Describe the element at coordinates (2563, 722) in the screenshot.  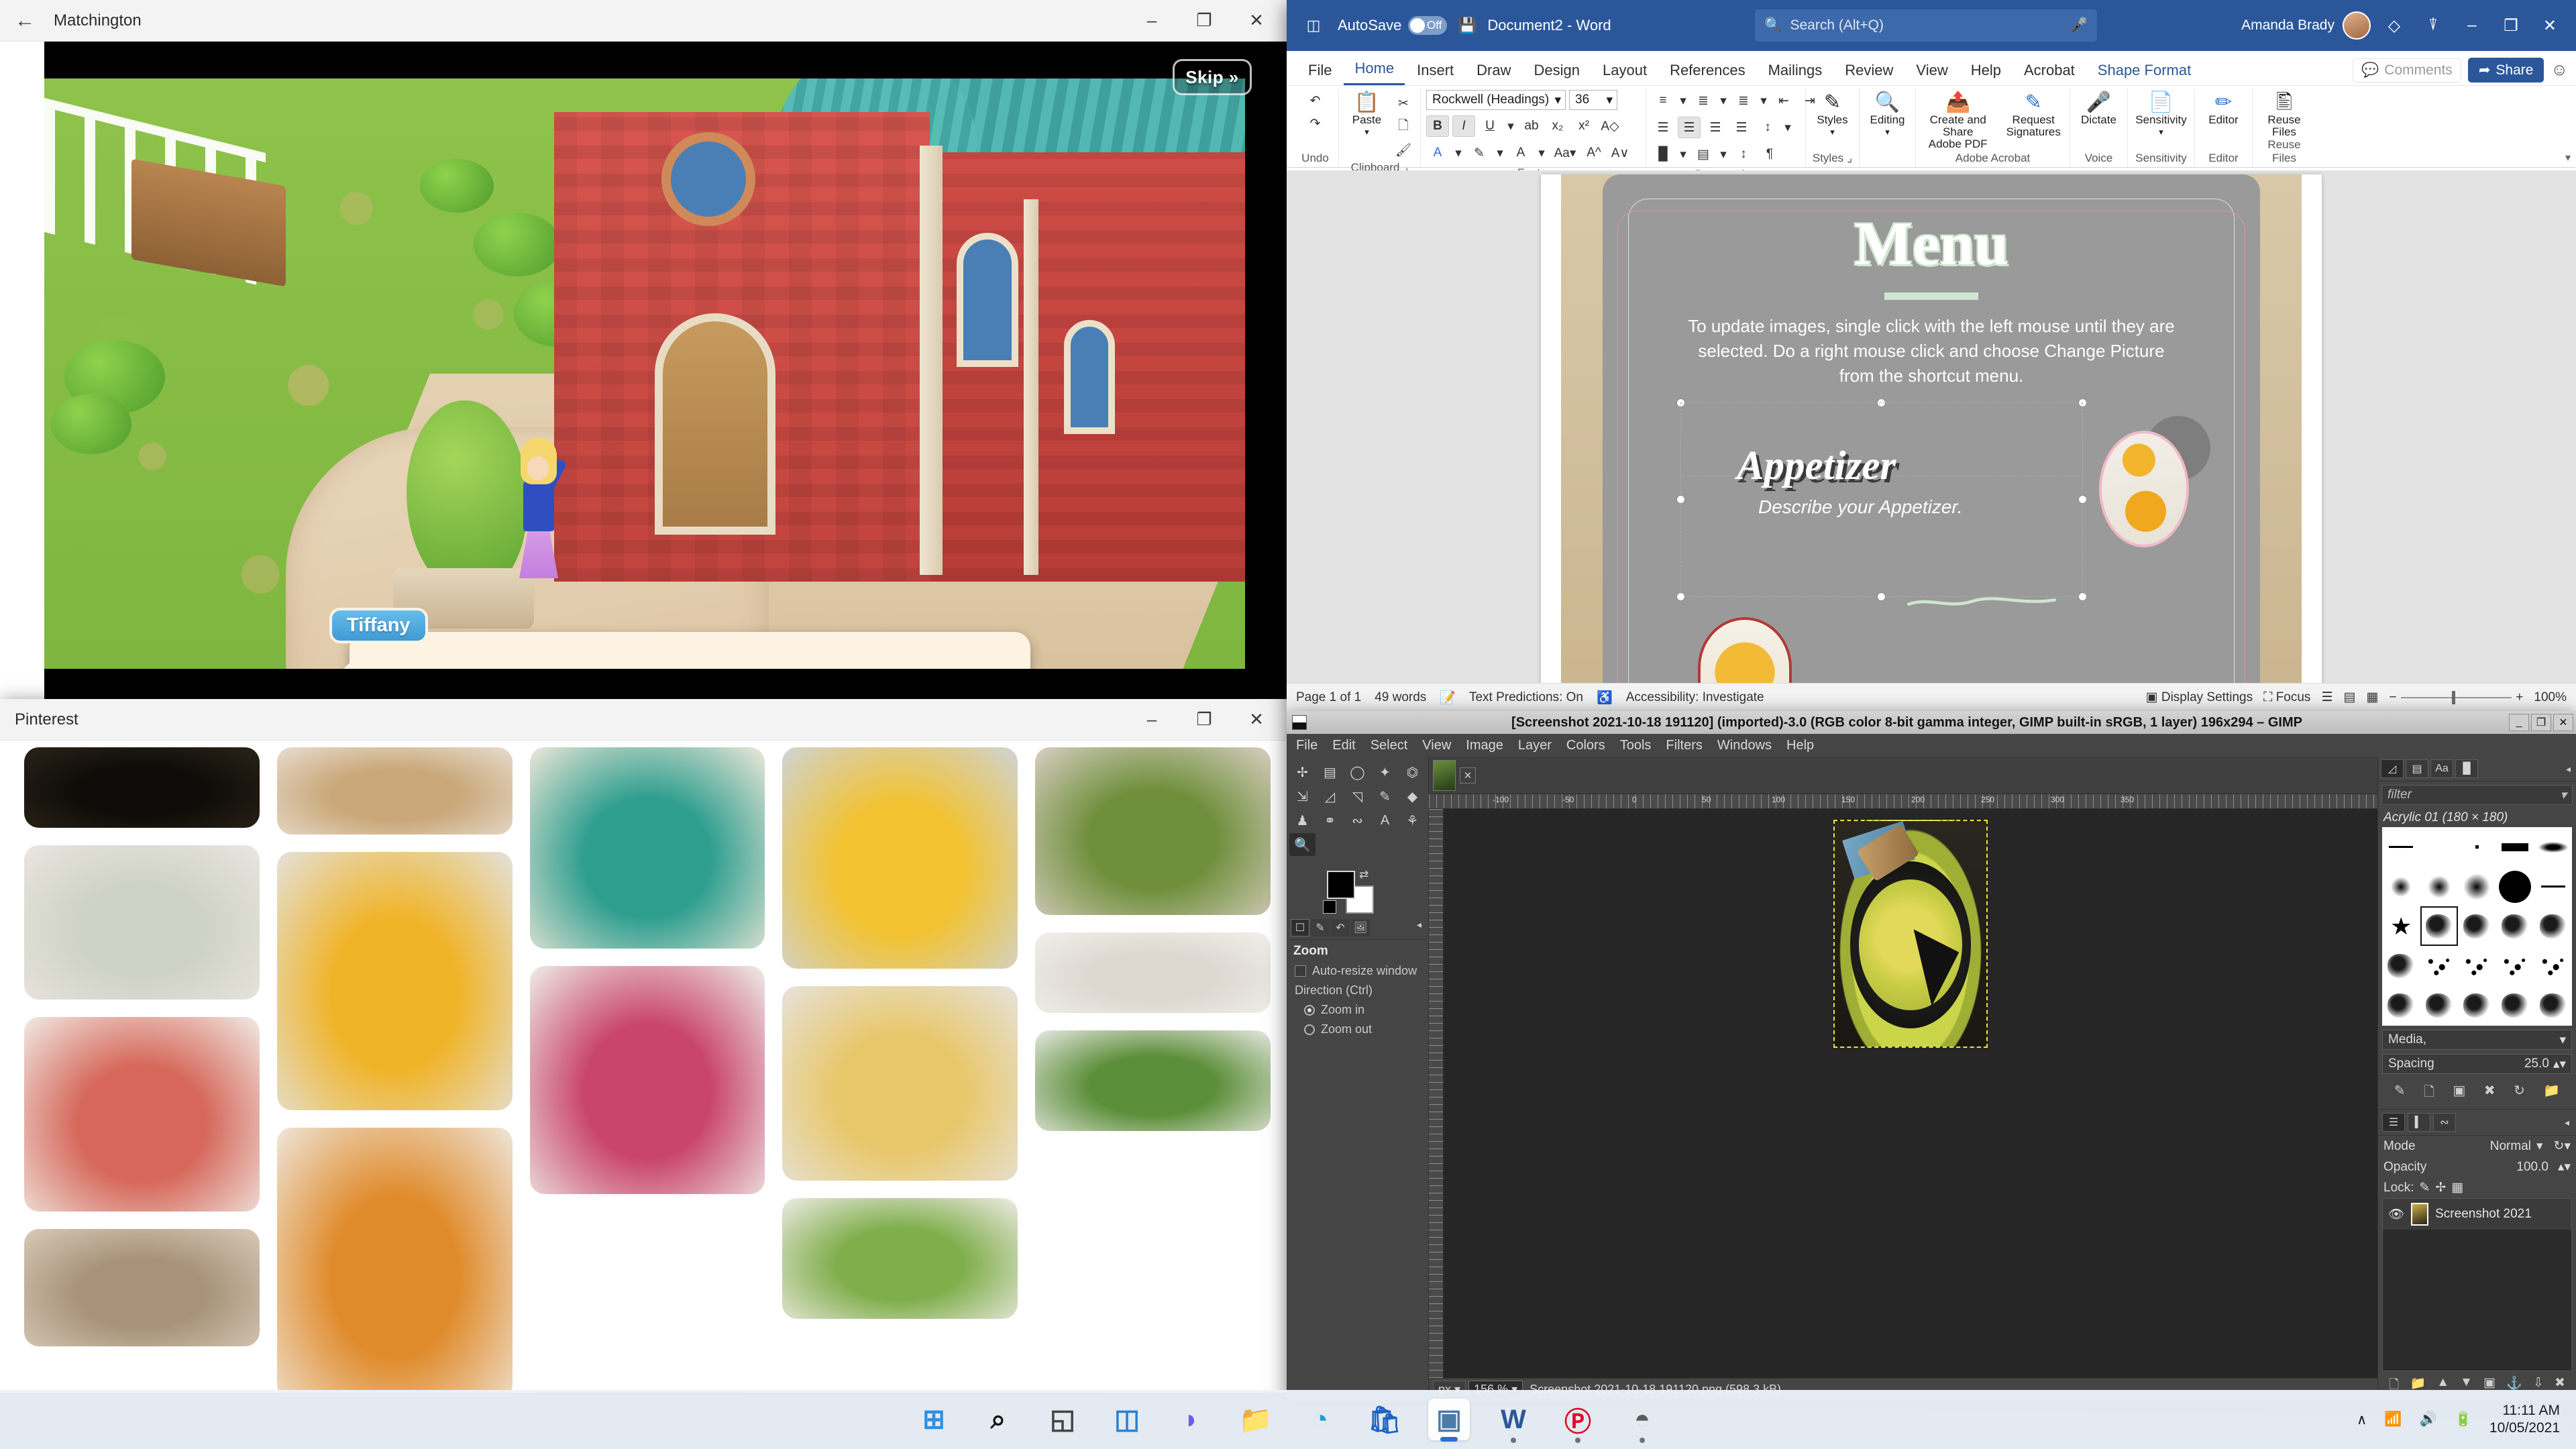
I see `gimp-close-button: ✕` at that location.